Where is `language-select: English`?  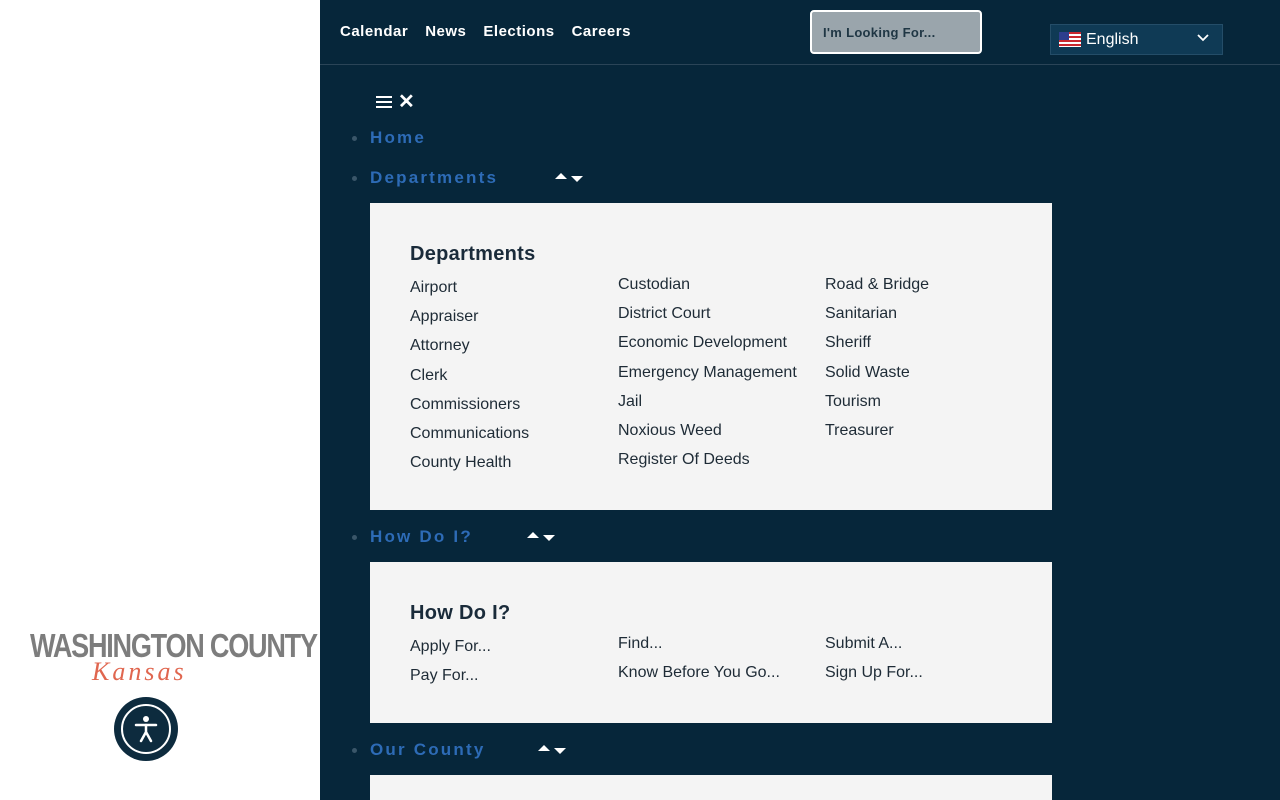 language-select: English is located at coordinates (1136, 39).